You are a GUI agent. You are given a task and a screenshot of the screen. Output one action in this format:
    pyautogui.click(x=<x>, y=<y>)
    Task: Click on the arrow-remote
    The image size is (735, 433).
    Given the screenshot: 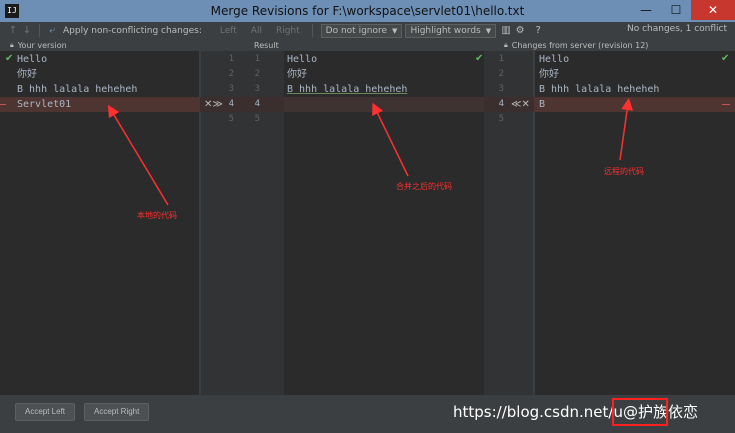 What is the action you would take?
    pyautogui.click(x=626, y=129)
    